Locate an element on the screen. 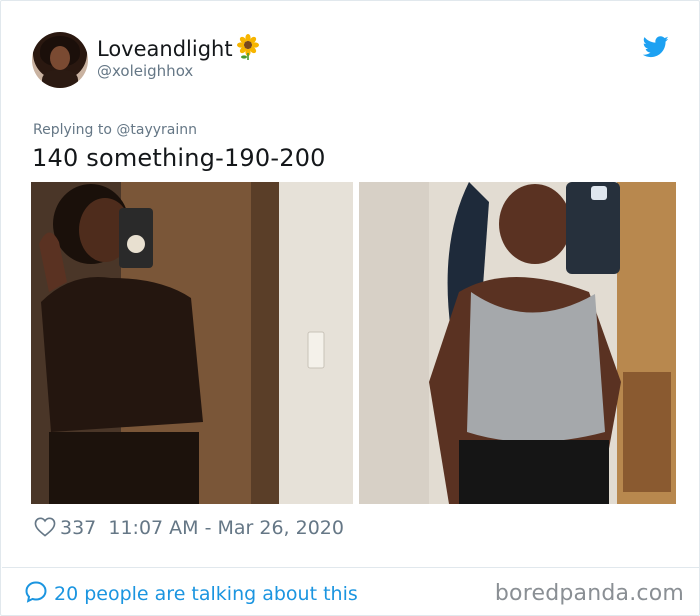 This screenshot has height=616, width=700. display-name-text: Loveandlight is located at coordinates (165, 49).